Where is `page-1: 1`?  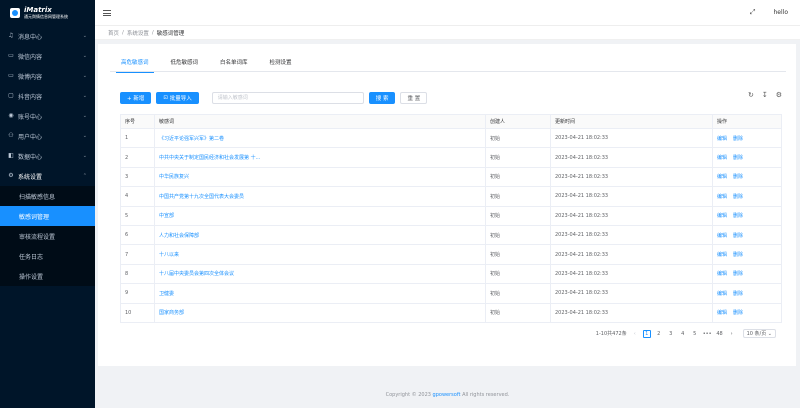 page-1: 1 is located at coordinates (646, 333).